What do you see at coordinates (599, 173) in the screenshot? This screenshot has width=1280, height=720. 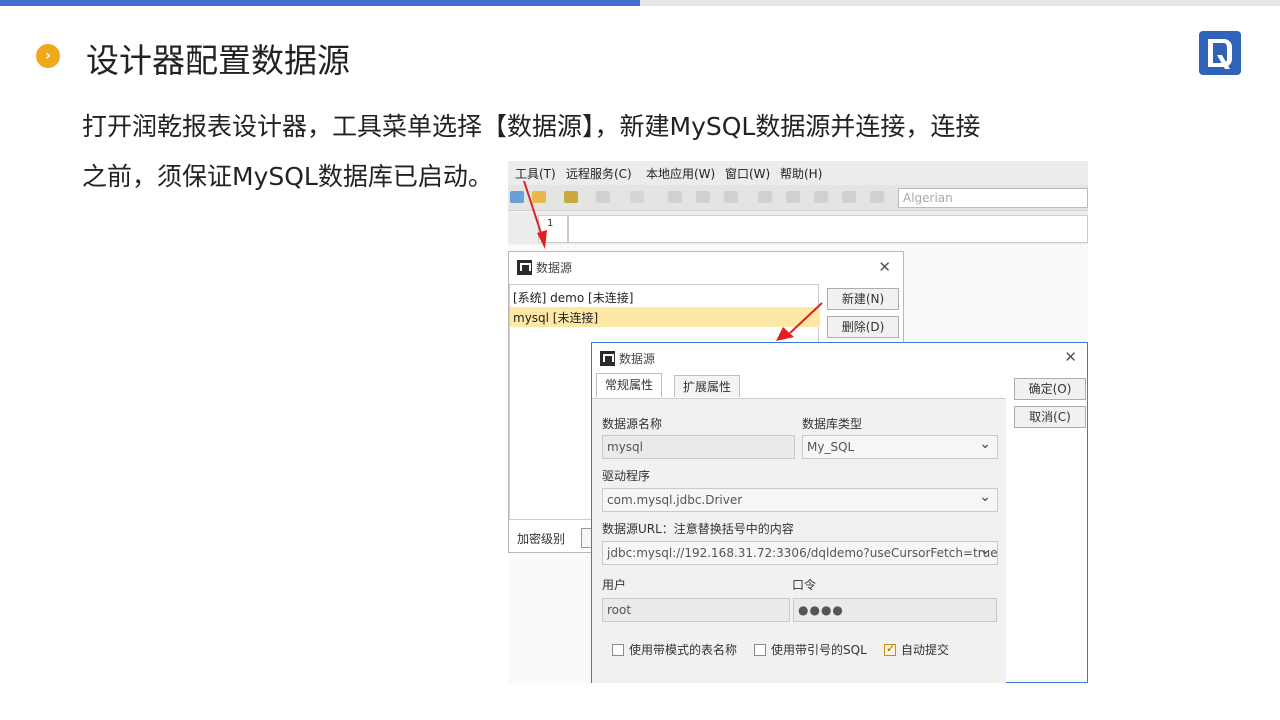 I see `menu-remote: 远程服务(C)` at bounding box center [599, 173].